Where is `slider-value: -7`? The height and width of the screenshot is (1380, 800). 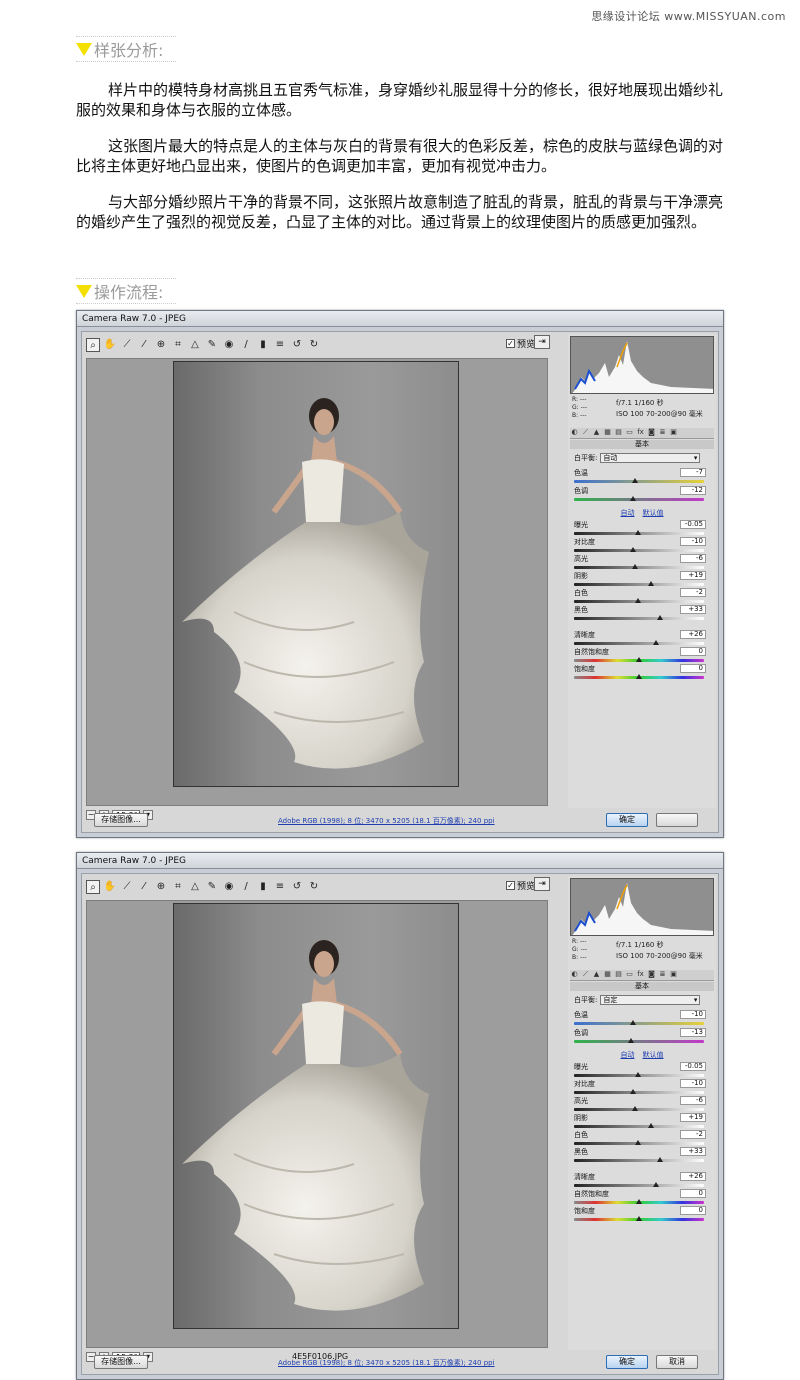 slider-value: -7 is located at coordinates (693, 472).